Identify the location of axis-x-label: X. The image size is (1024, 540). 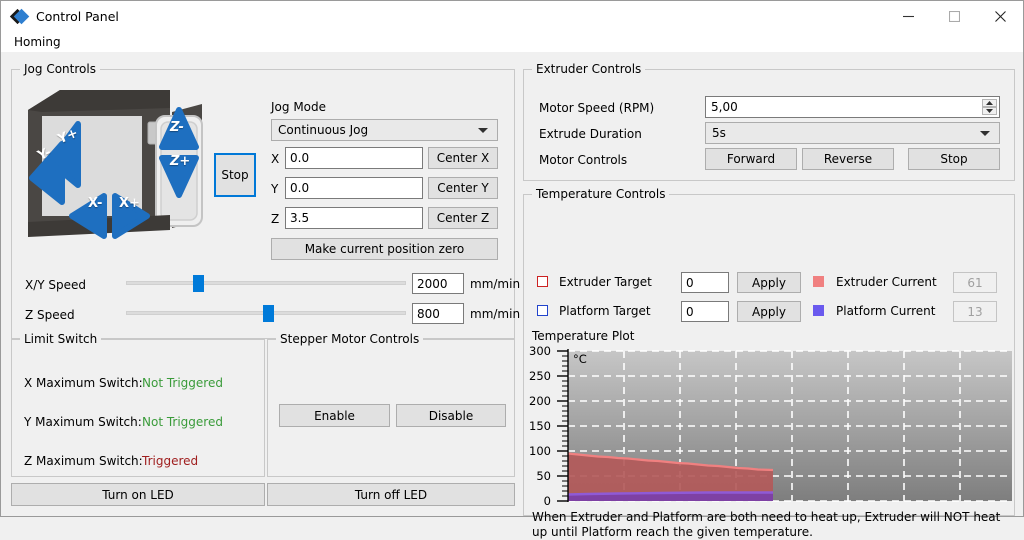
(275, 159).